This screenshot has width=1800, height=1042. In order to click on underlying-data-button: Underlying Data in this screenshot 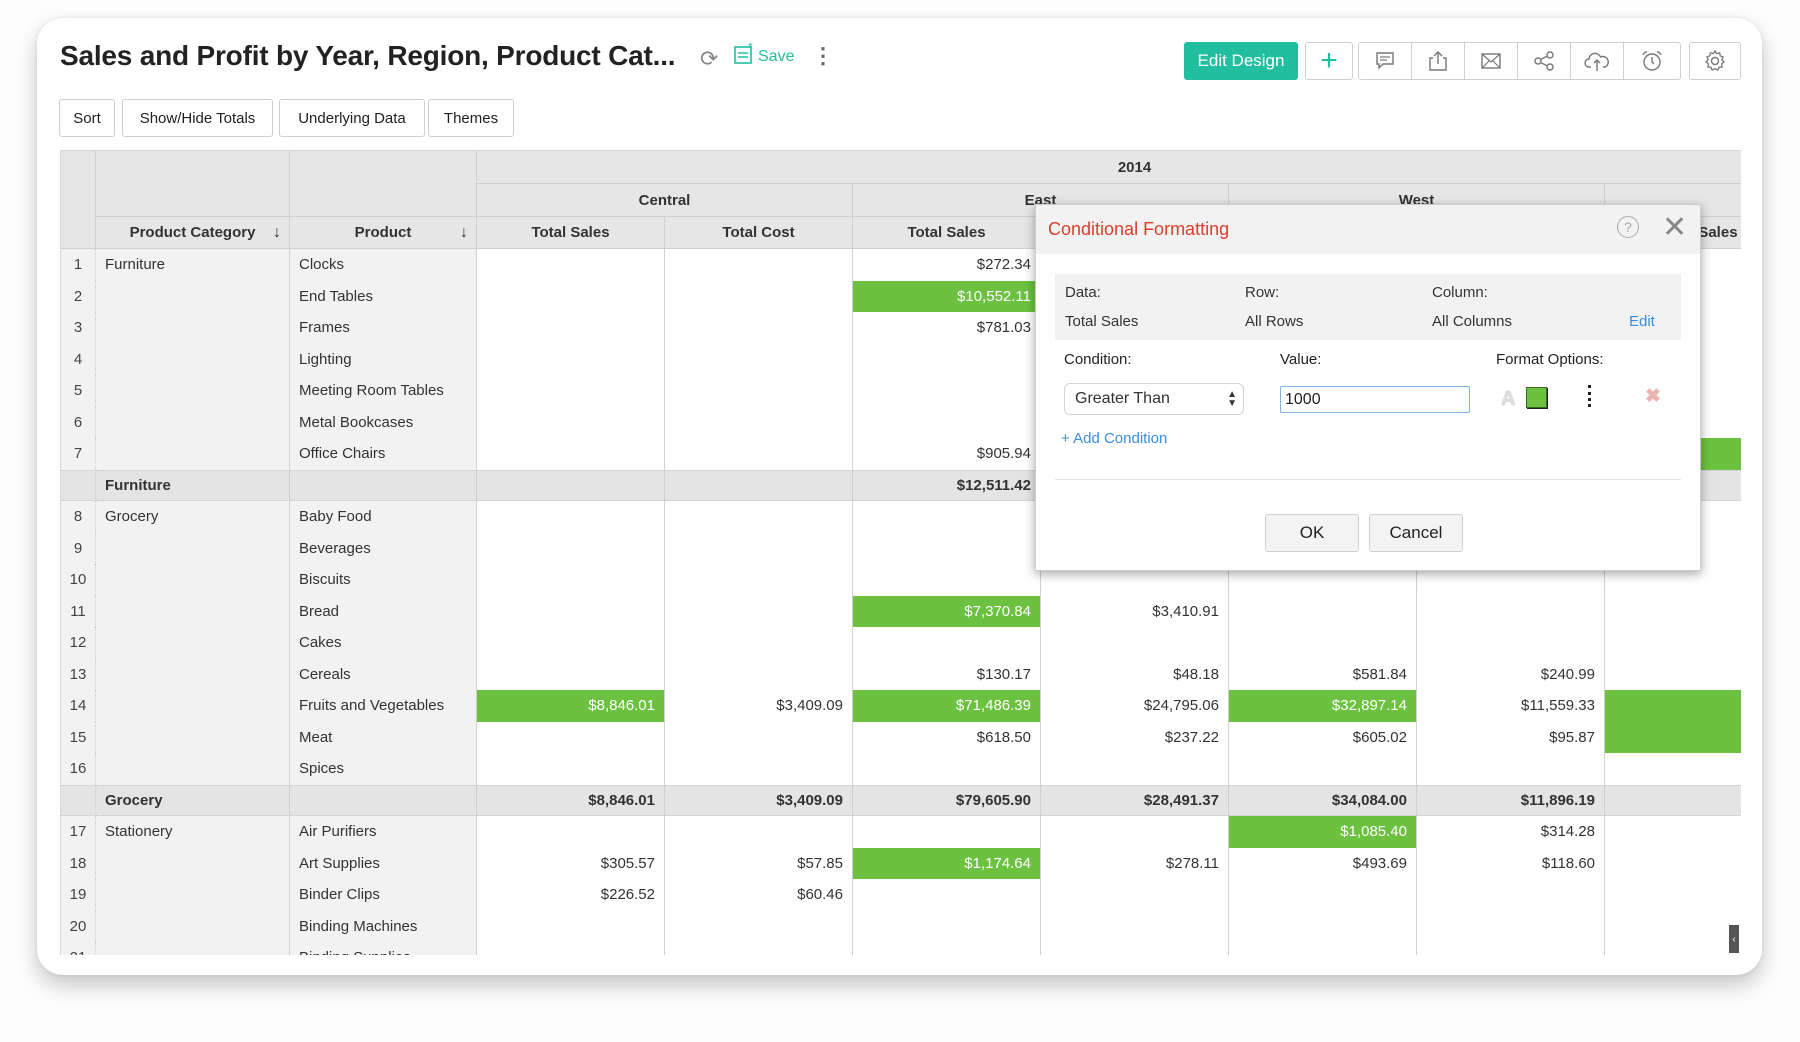, I will do `click(352, 118)`.